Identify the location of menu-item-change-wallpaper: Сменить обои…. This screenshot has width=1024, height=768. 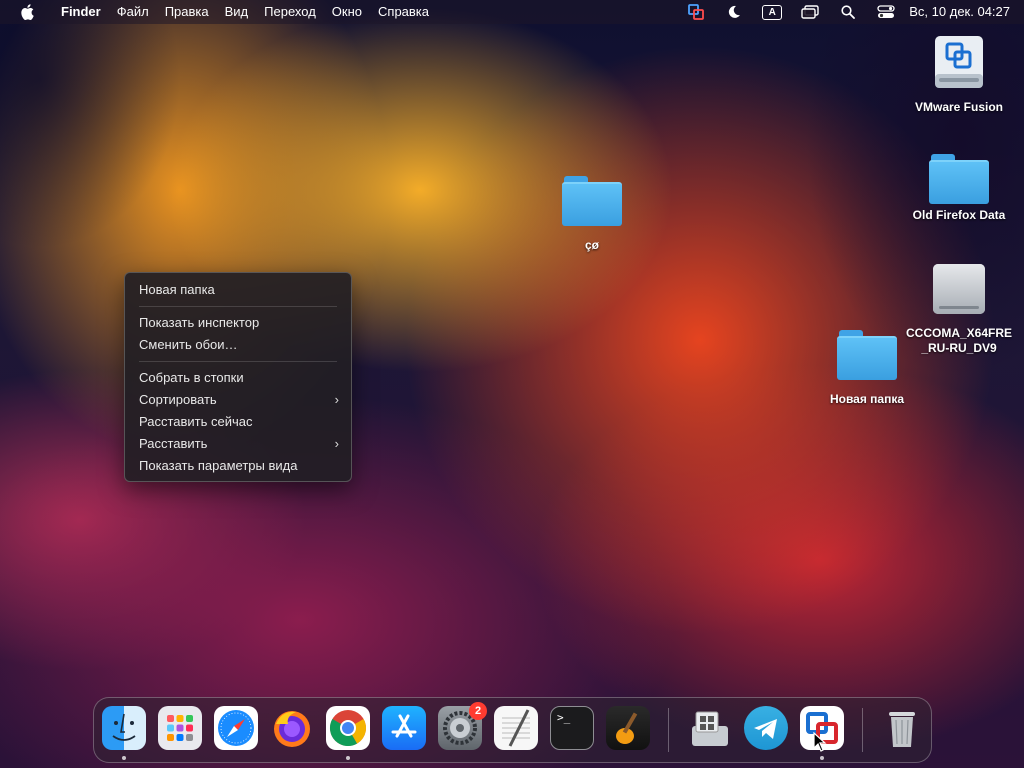
(238, 345).